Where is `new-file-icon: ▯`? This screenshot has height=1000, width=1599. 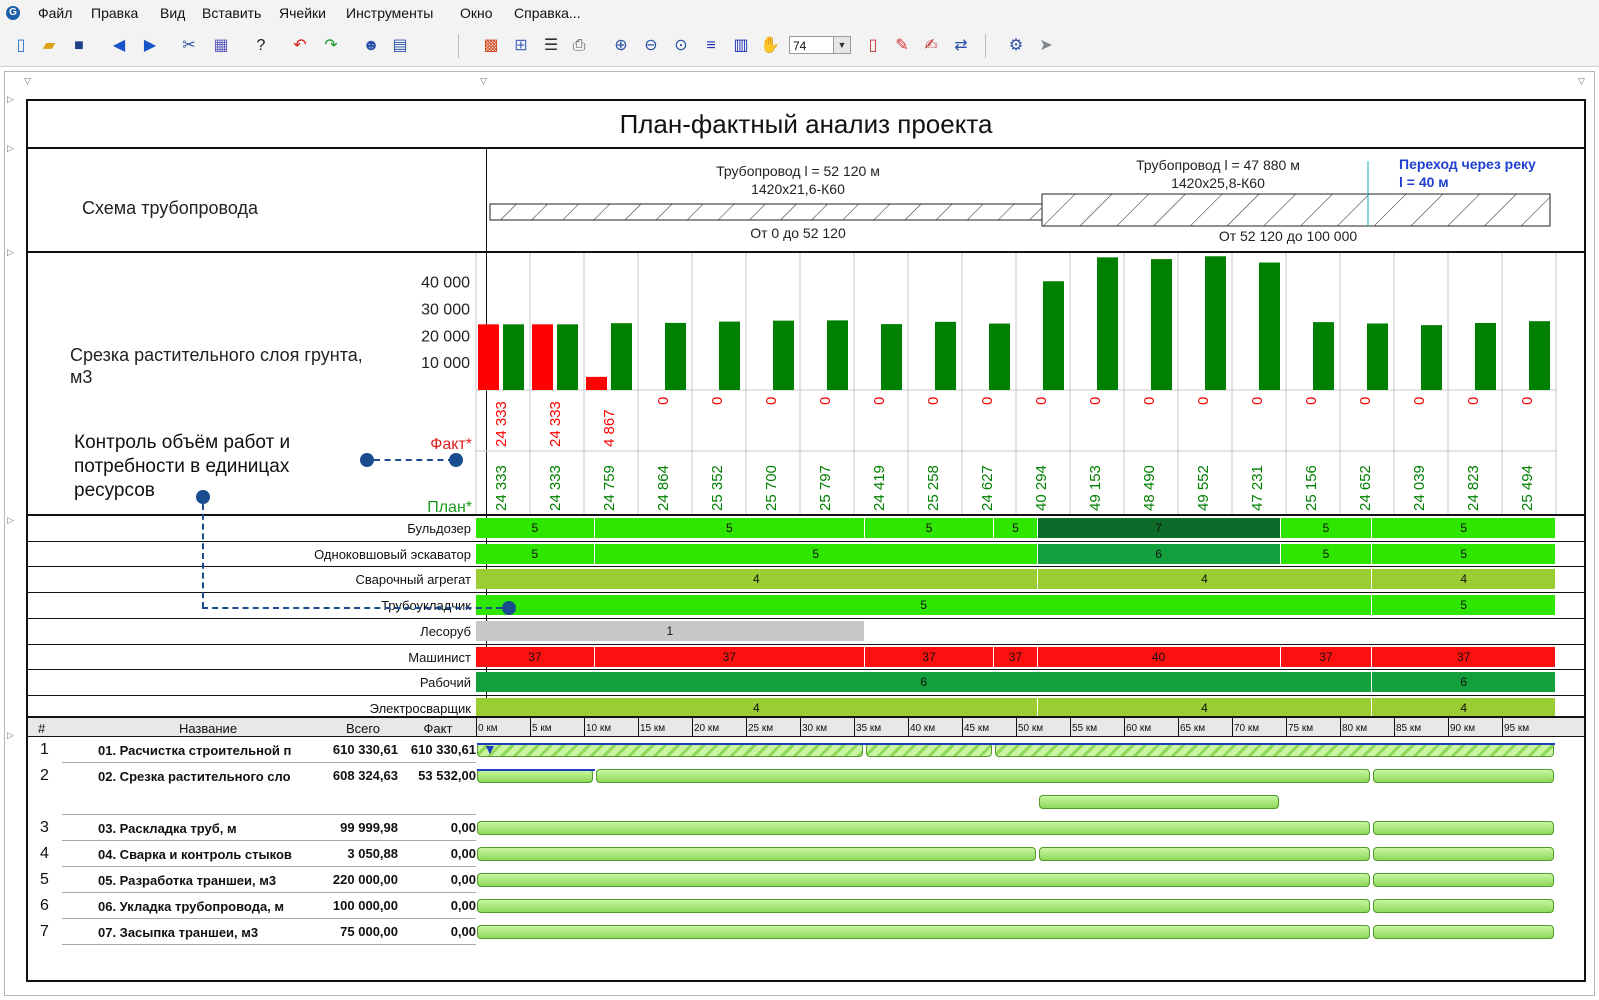 new-file-icon: ▯ is located at coordinates (21, 46).